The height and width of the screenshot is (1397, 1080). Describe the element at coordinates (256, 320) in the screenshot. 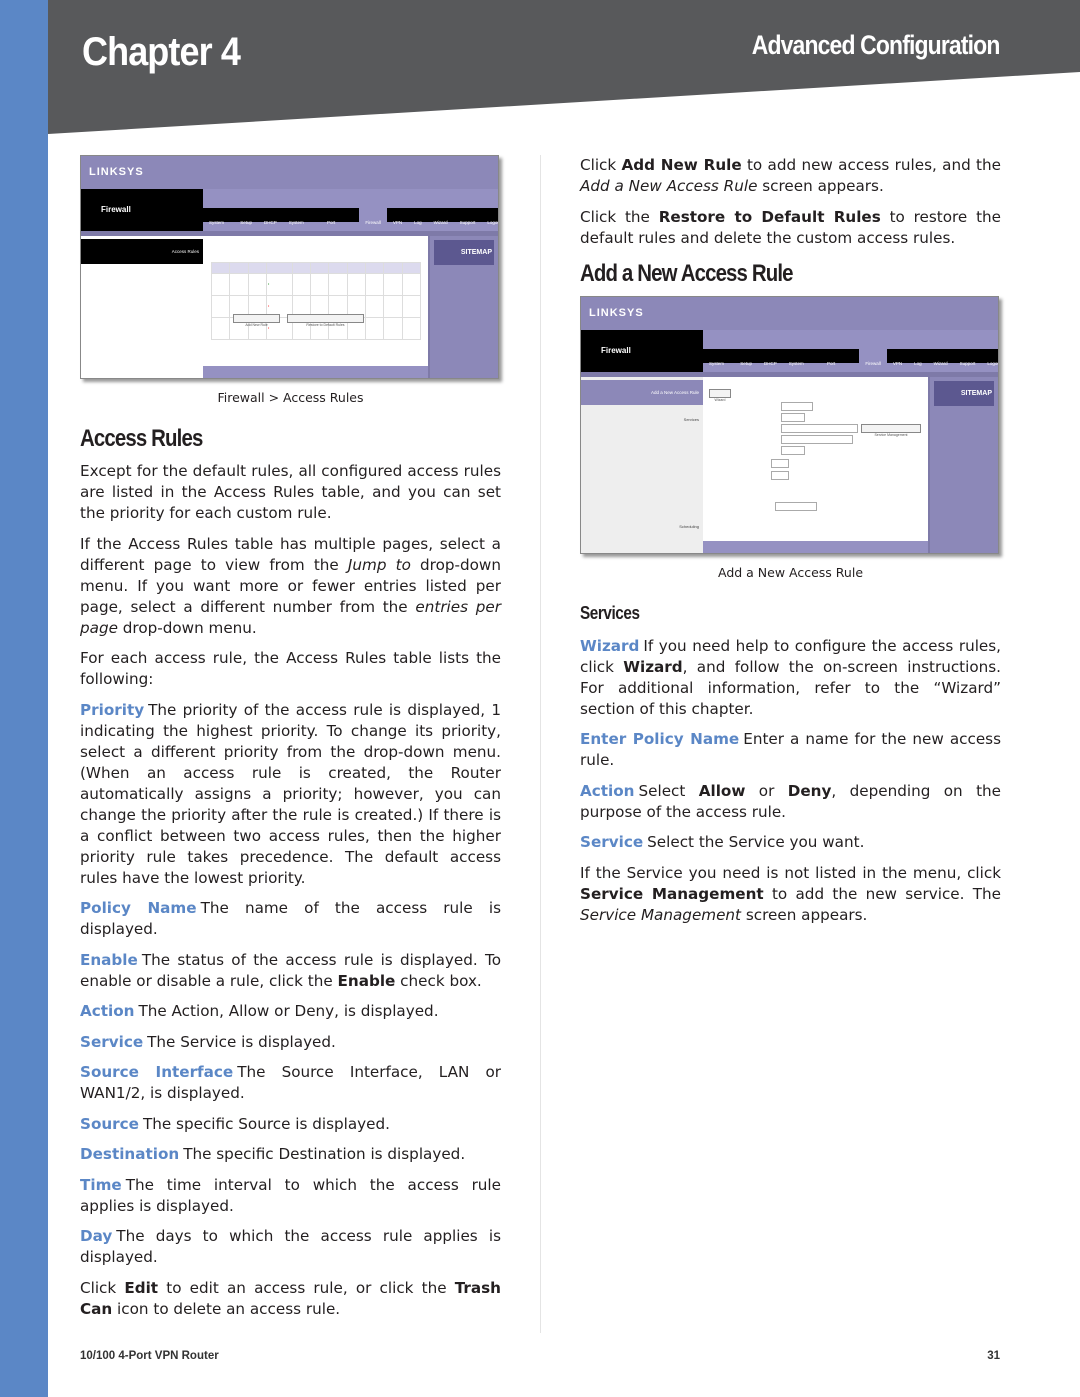

I see `add-new-rule-button: Add New Rule` at that location.